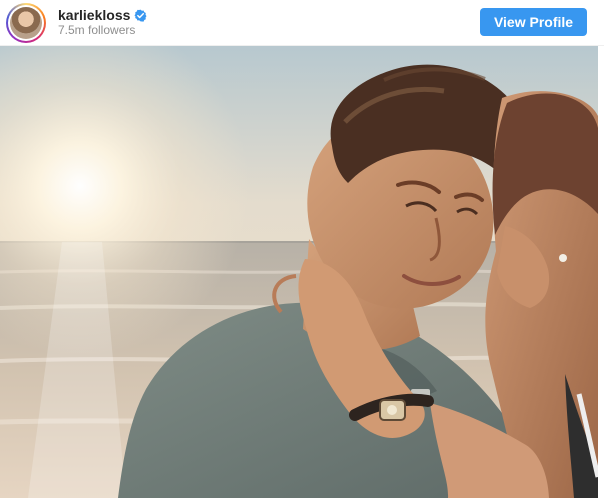 This screenshot has height=498, width=604. What do you see at coordinates (97, 30) in the screenshot?
I see `follower-count: 7.5m followers` at bounding box center [97, 30].